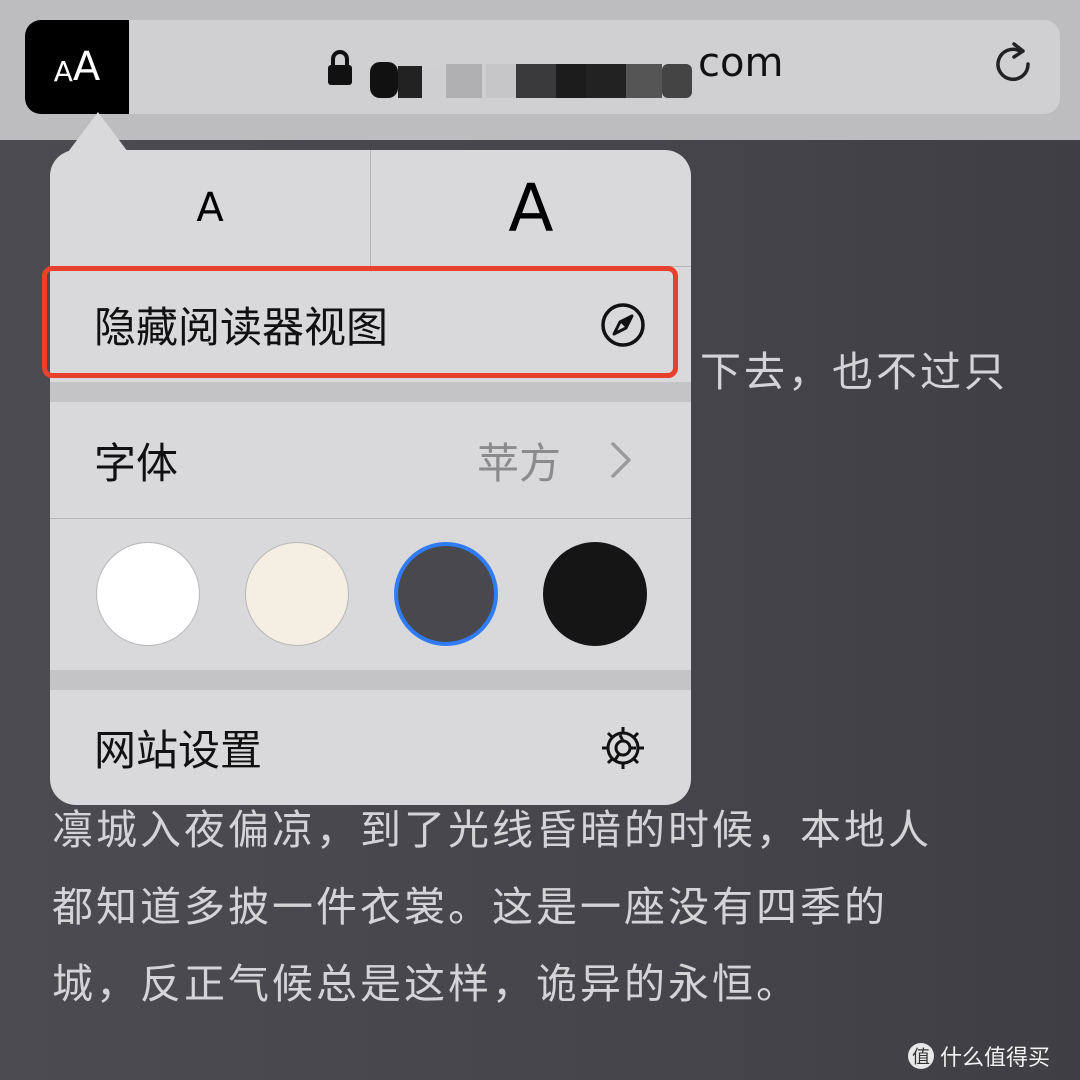  Describe the element at coordinates (595, 594) in the screenshot. I see `theme-black-swatch` at that location.